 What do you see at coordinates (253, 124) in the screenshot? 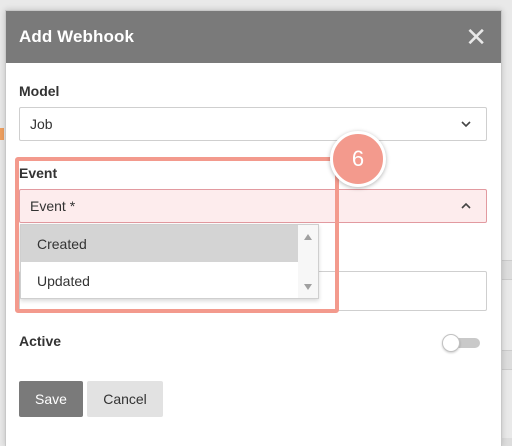
I see `model-select: Job` at bounding box center [253, 124].